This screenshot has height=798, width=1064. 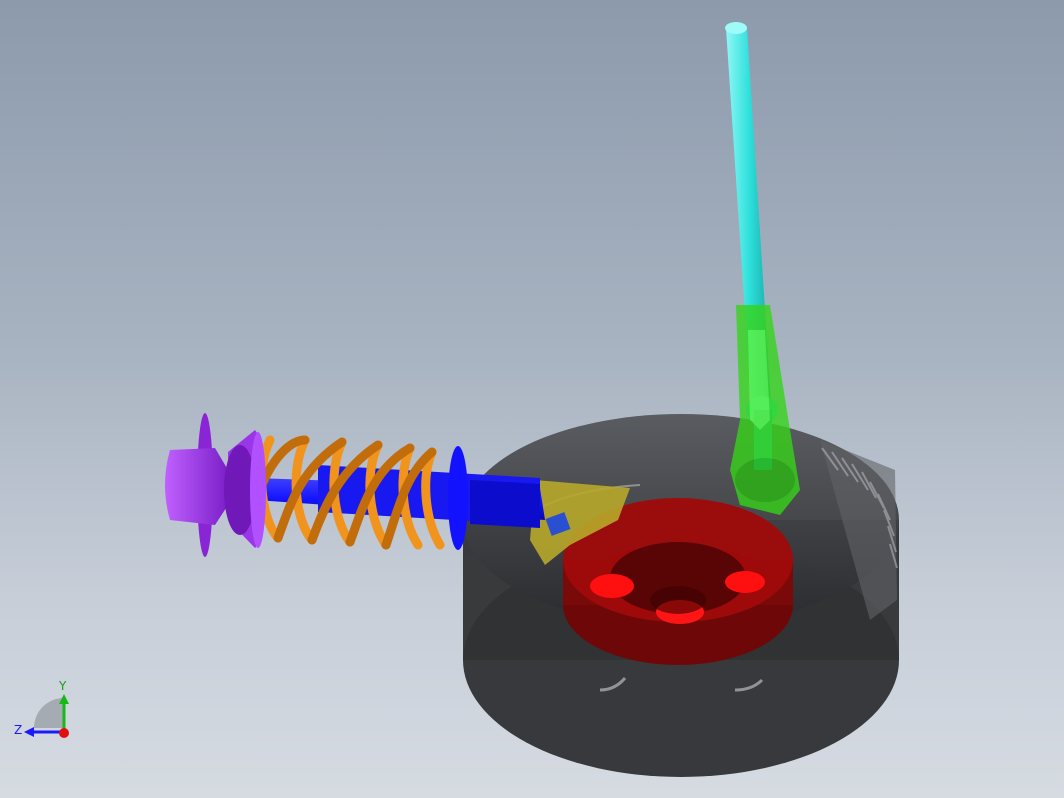 I want to click on ball-joint, so click(x=765, y=410).